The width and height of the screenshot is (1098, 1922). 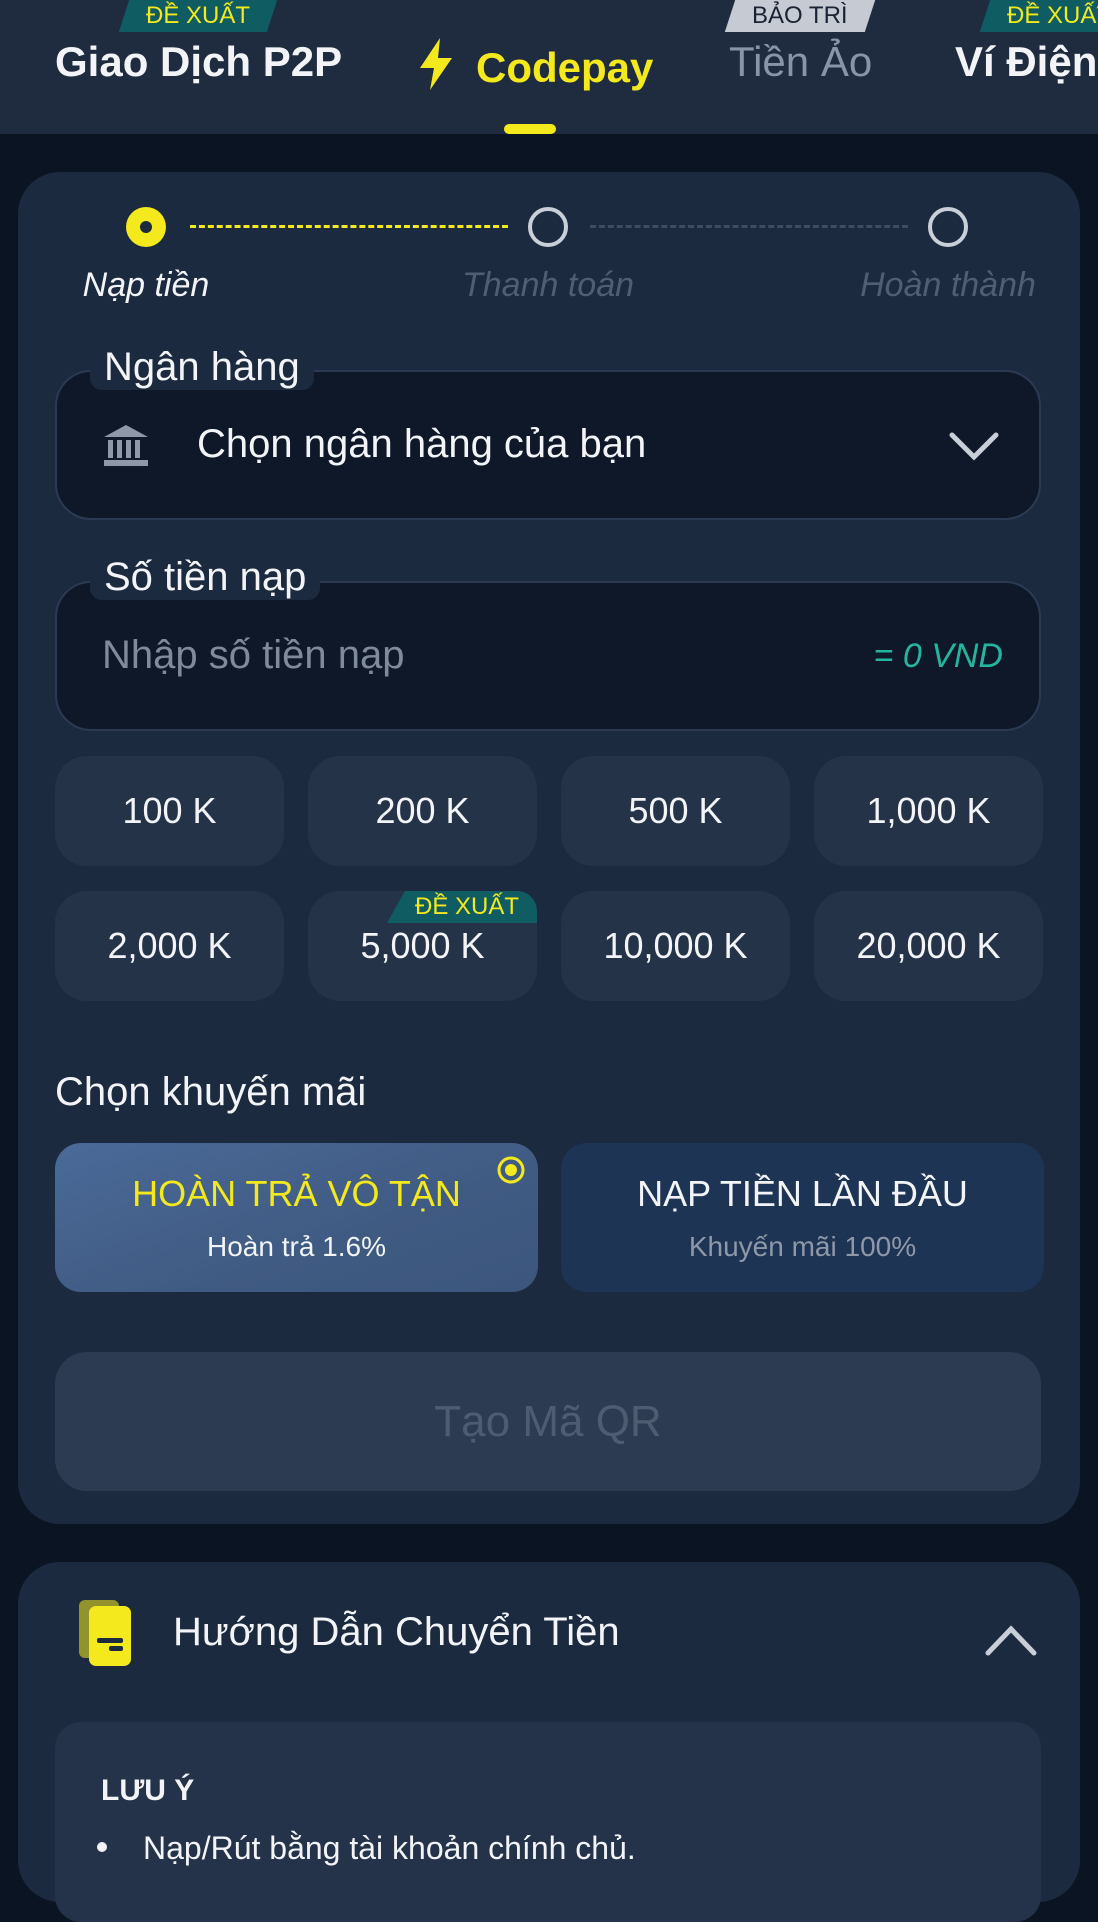 What do you see at coordinates (146, 227) in the screenshot?
I see `step-1-dot` at bounding box center [146, 227].